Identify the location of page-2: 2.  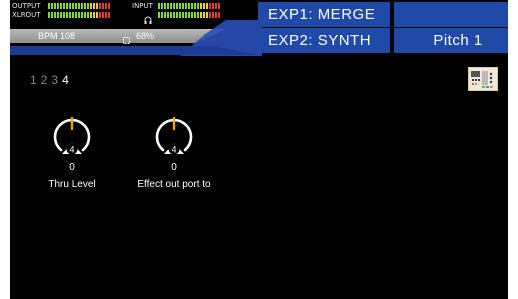
(44, 80).